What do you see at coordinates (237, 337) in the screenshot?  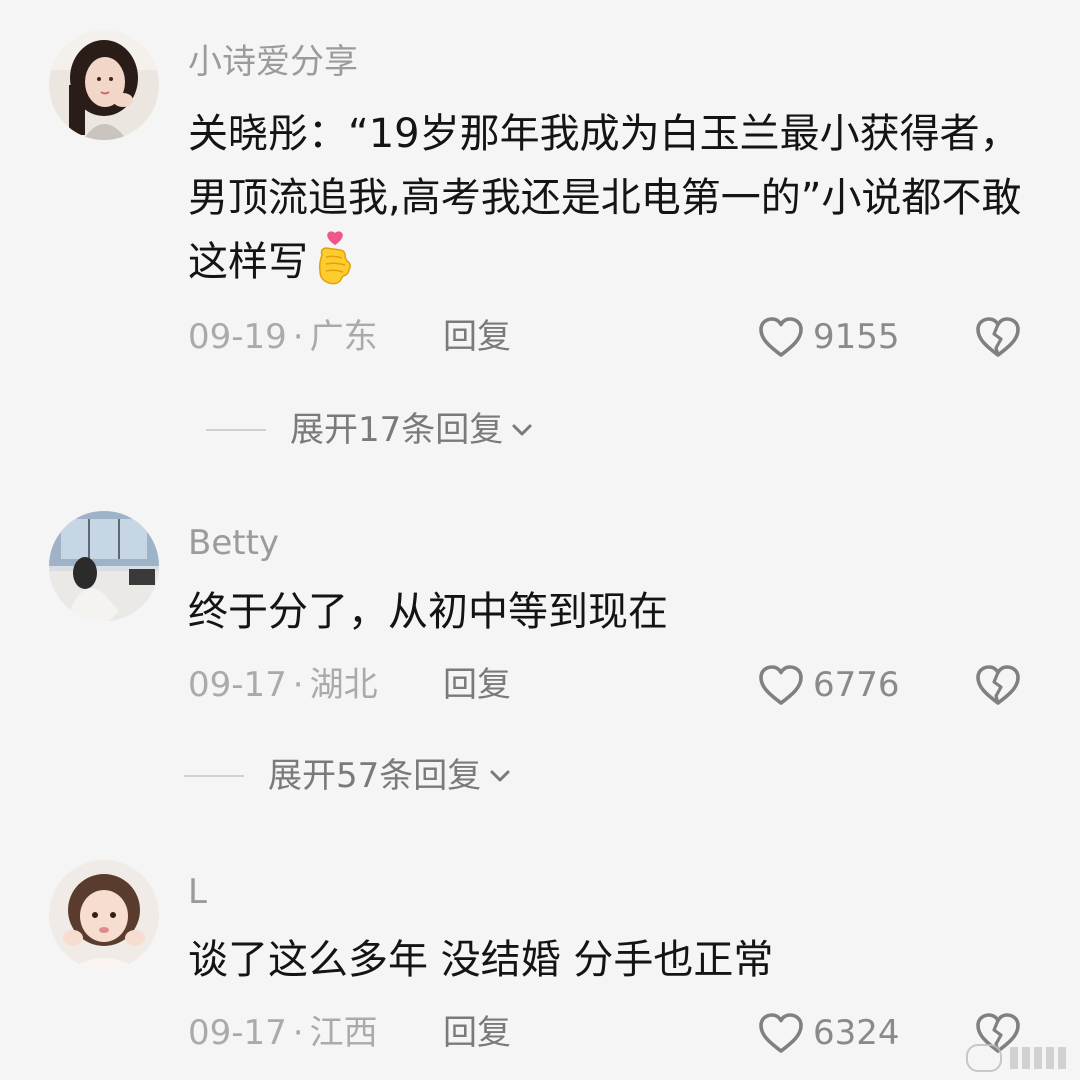 I see `comment-date: 09-19` at bounding box center [237, 337].